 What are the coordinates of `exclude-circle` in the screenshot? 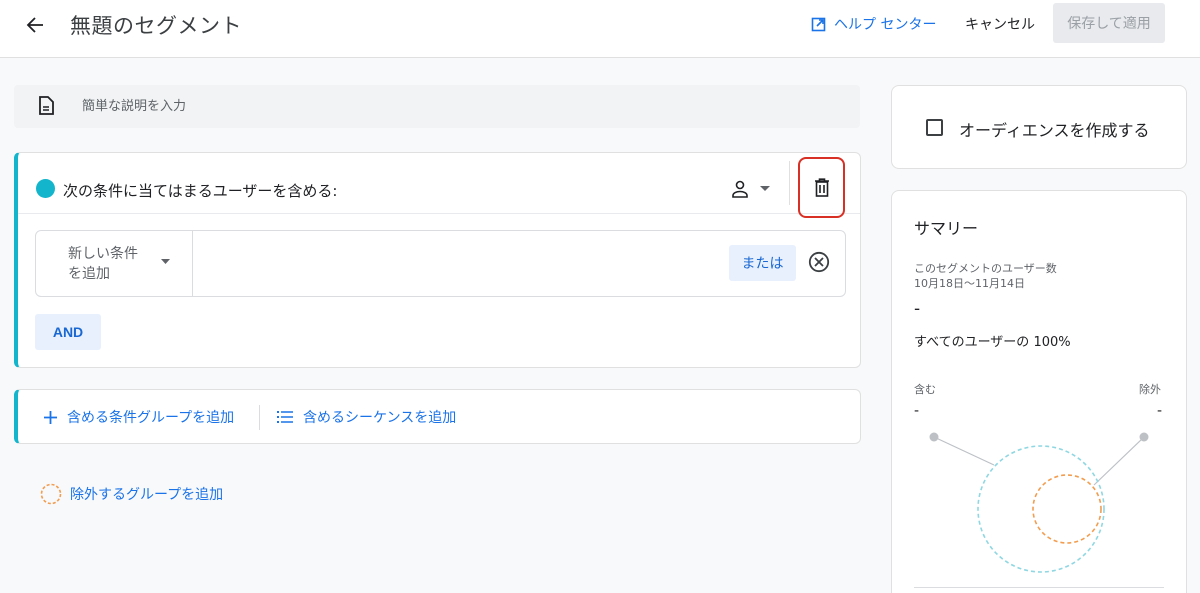 It's located at (1067, 509).